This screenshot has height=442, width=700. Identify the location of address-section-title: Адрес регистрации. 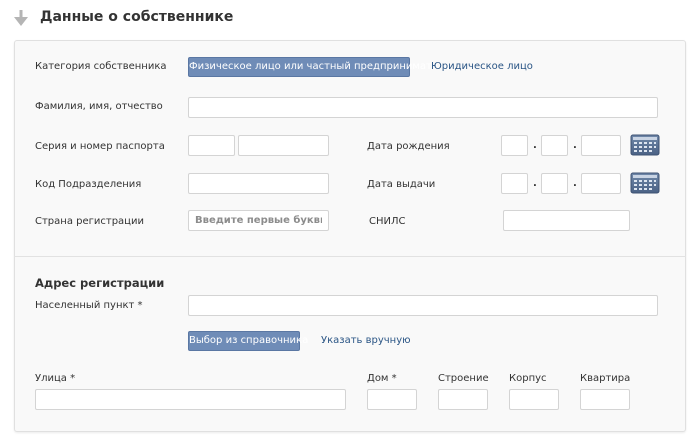
(100, 283).